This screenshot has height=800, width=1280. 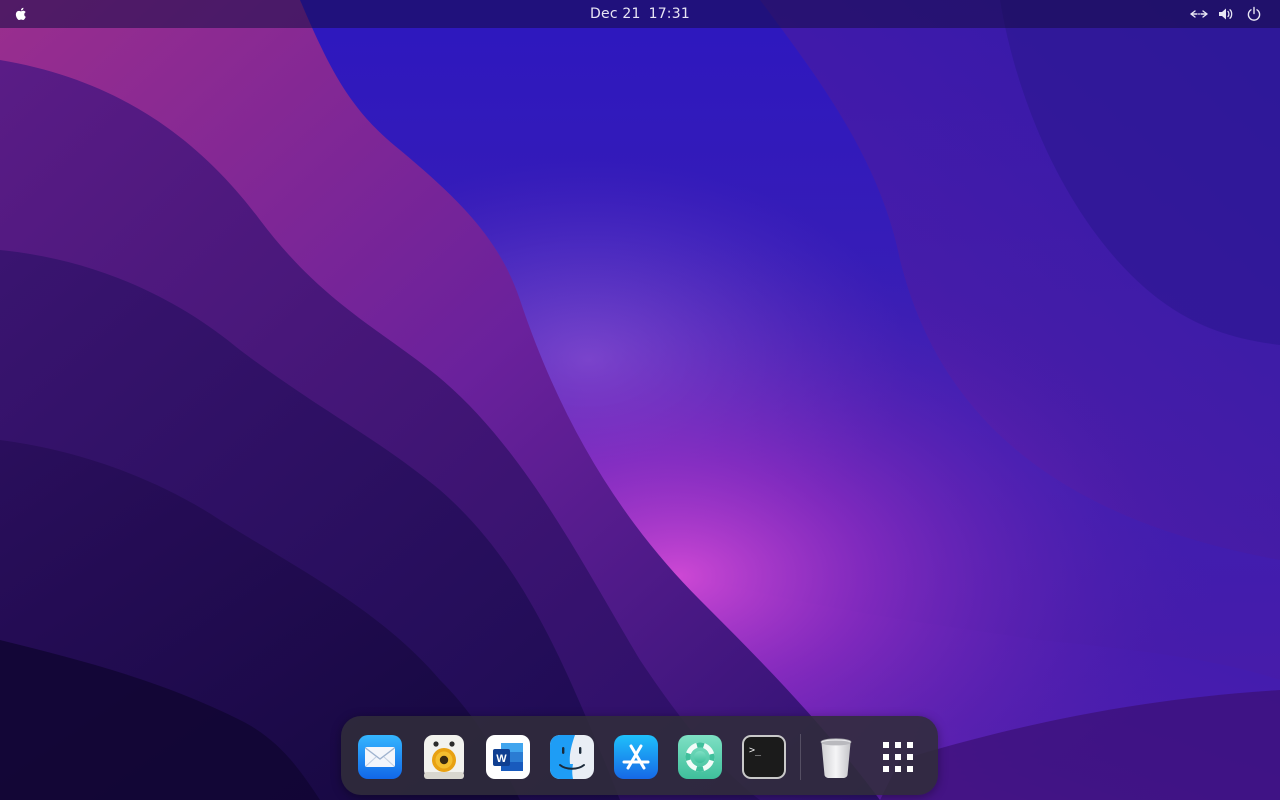 I want to click on mail-icon, so click(x=380, y=757).